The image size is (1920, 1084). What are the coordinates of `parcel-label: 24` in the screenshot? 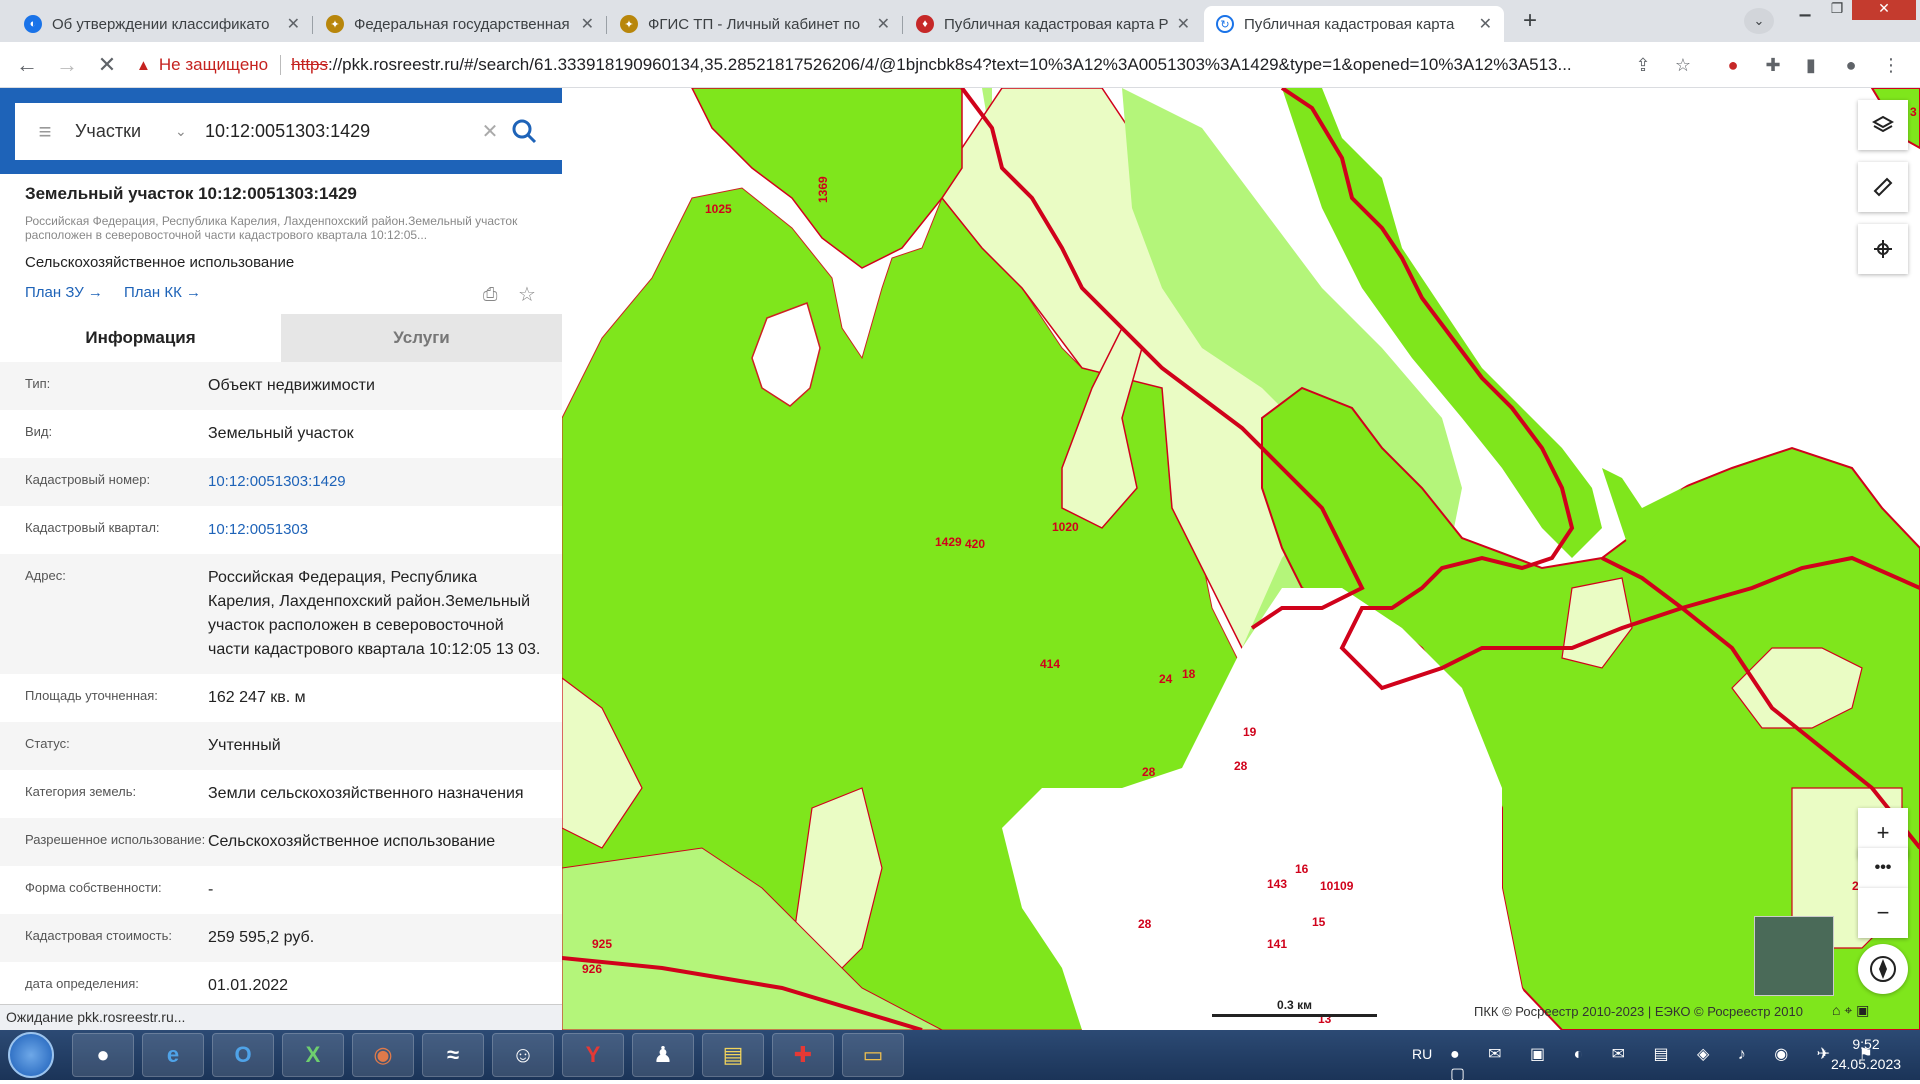 It's located at (1166, 679).